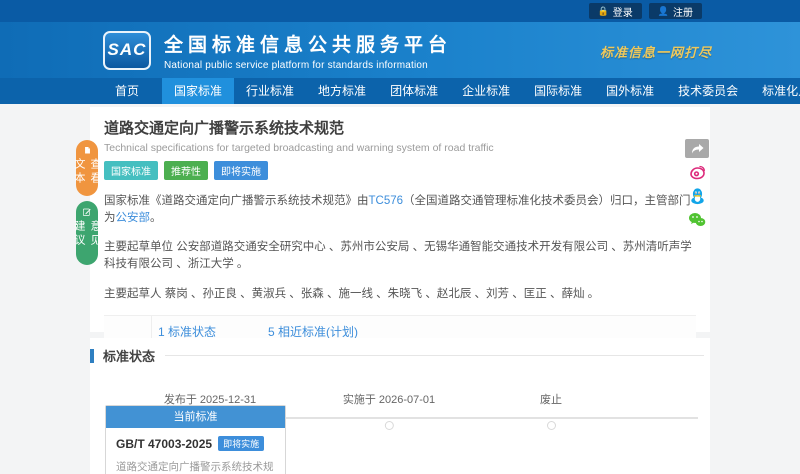 The width and height of the screenshot is (800, 474). Describe the element at coordinates (630, 91) in the screenshot. I see `nav-item-foreign-standards: 国外标准` at that location.